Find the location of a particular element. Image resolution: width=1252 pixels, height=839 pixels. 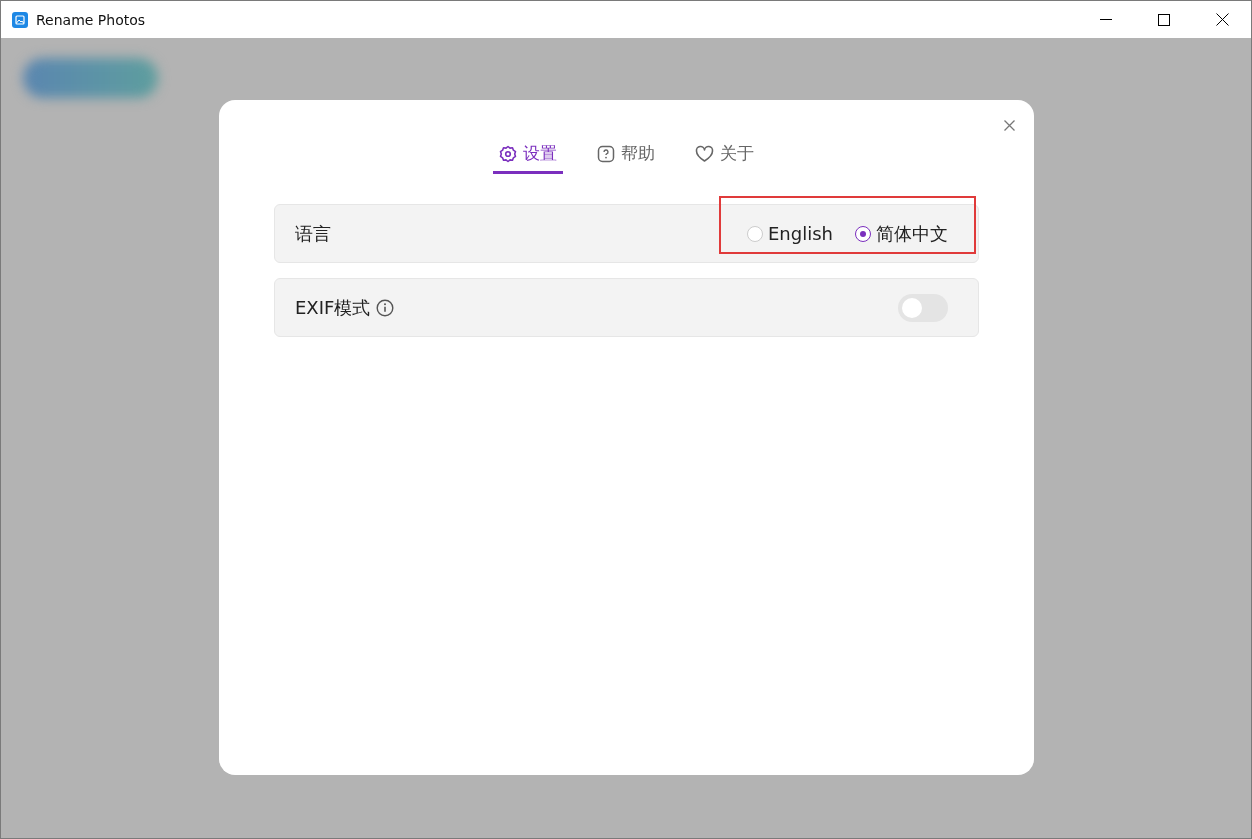

heart-icon is located at coordinates (704, 153).